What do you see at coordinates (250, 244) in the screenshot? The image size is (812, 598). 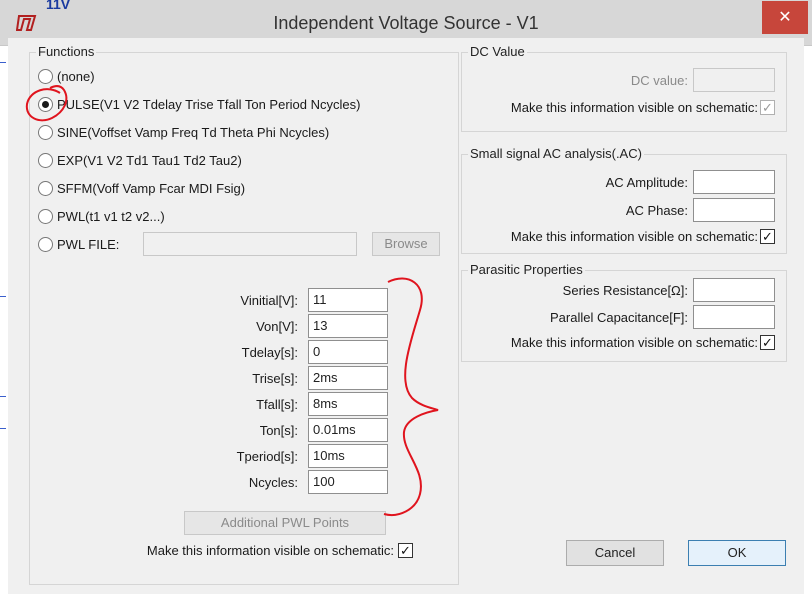 I see `pwl-file-input` at bounding box center [250, 244].